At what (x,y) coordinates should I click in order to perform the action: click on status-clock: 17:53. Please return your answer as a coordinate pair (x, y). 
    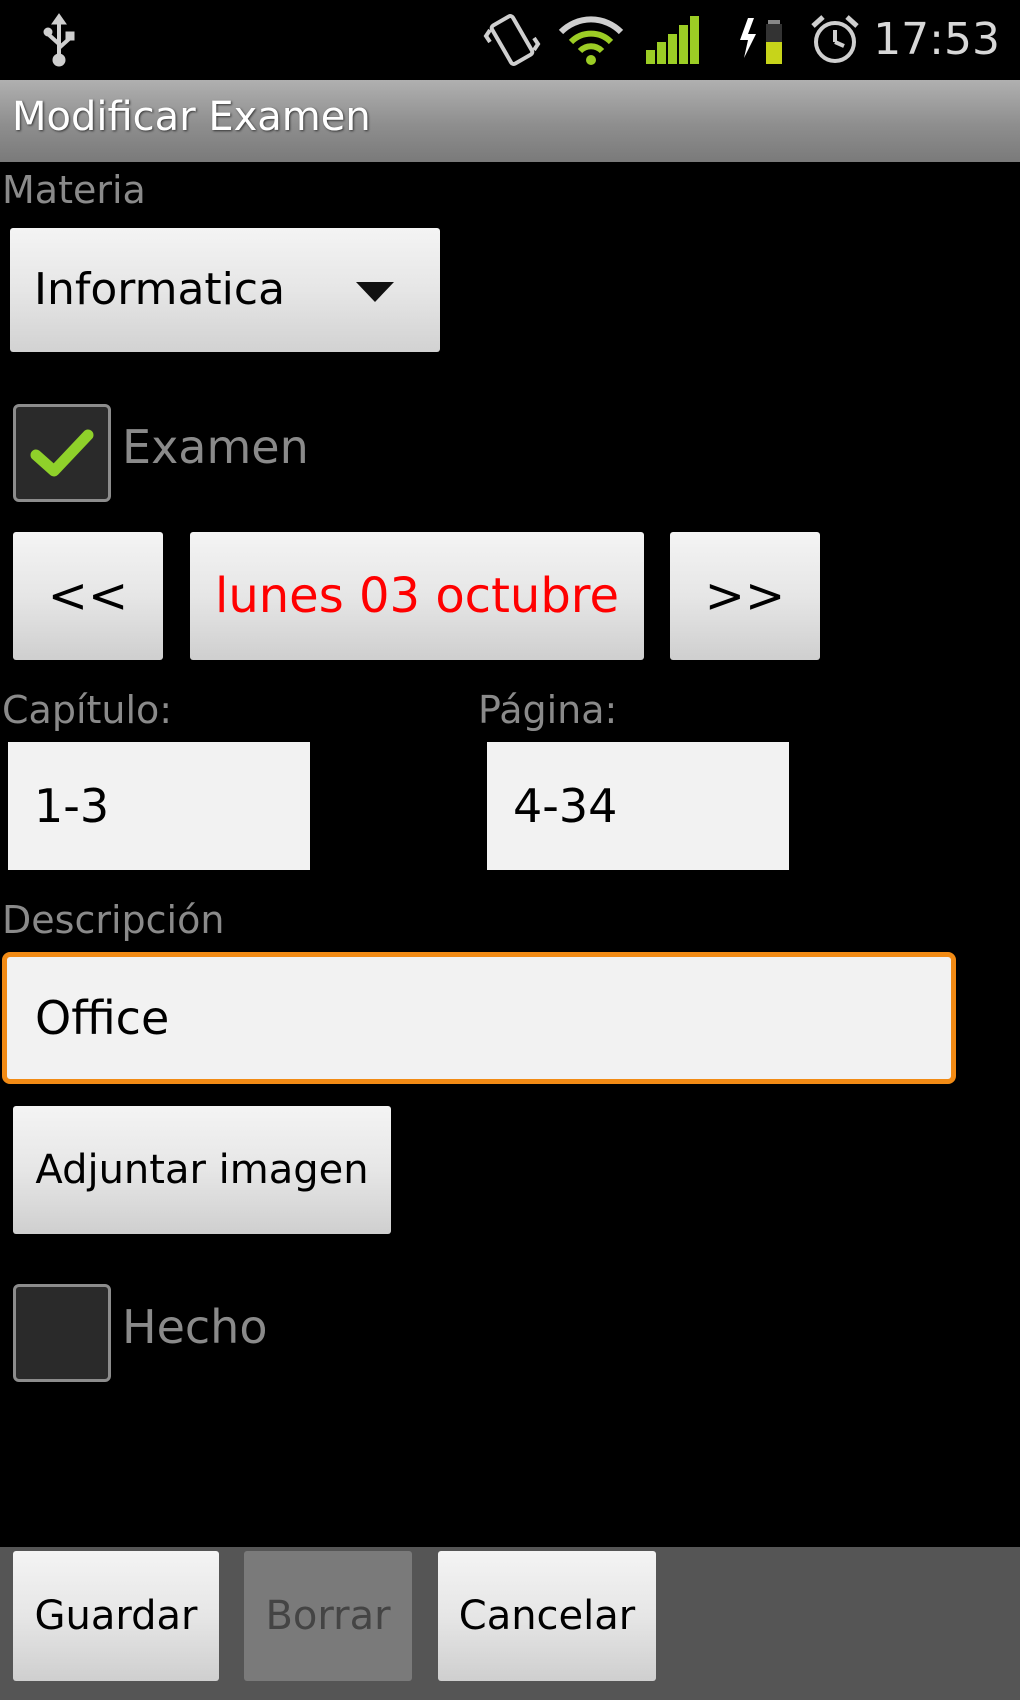
    Looking at the image, I should click on (936, 39).